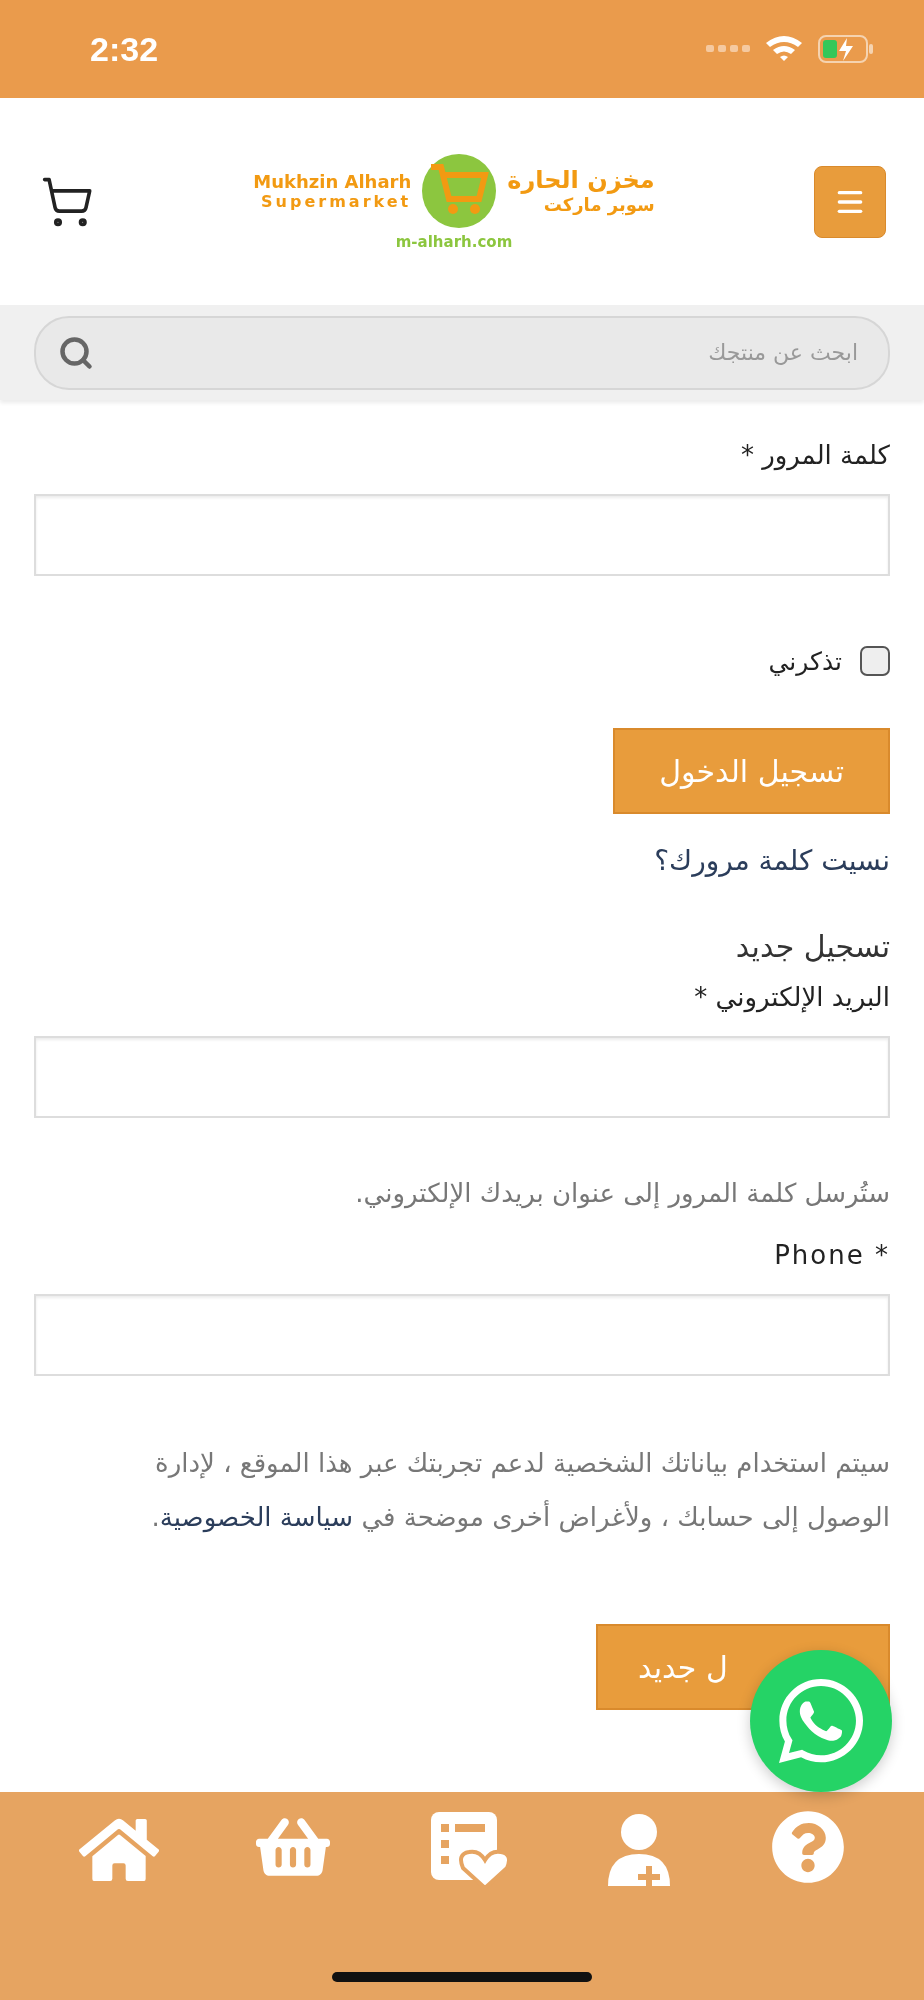  Describe the element at coordinates (332, 181) in the screenshot. I see `logo-text: Mukhzin Alharh` at that location.